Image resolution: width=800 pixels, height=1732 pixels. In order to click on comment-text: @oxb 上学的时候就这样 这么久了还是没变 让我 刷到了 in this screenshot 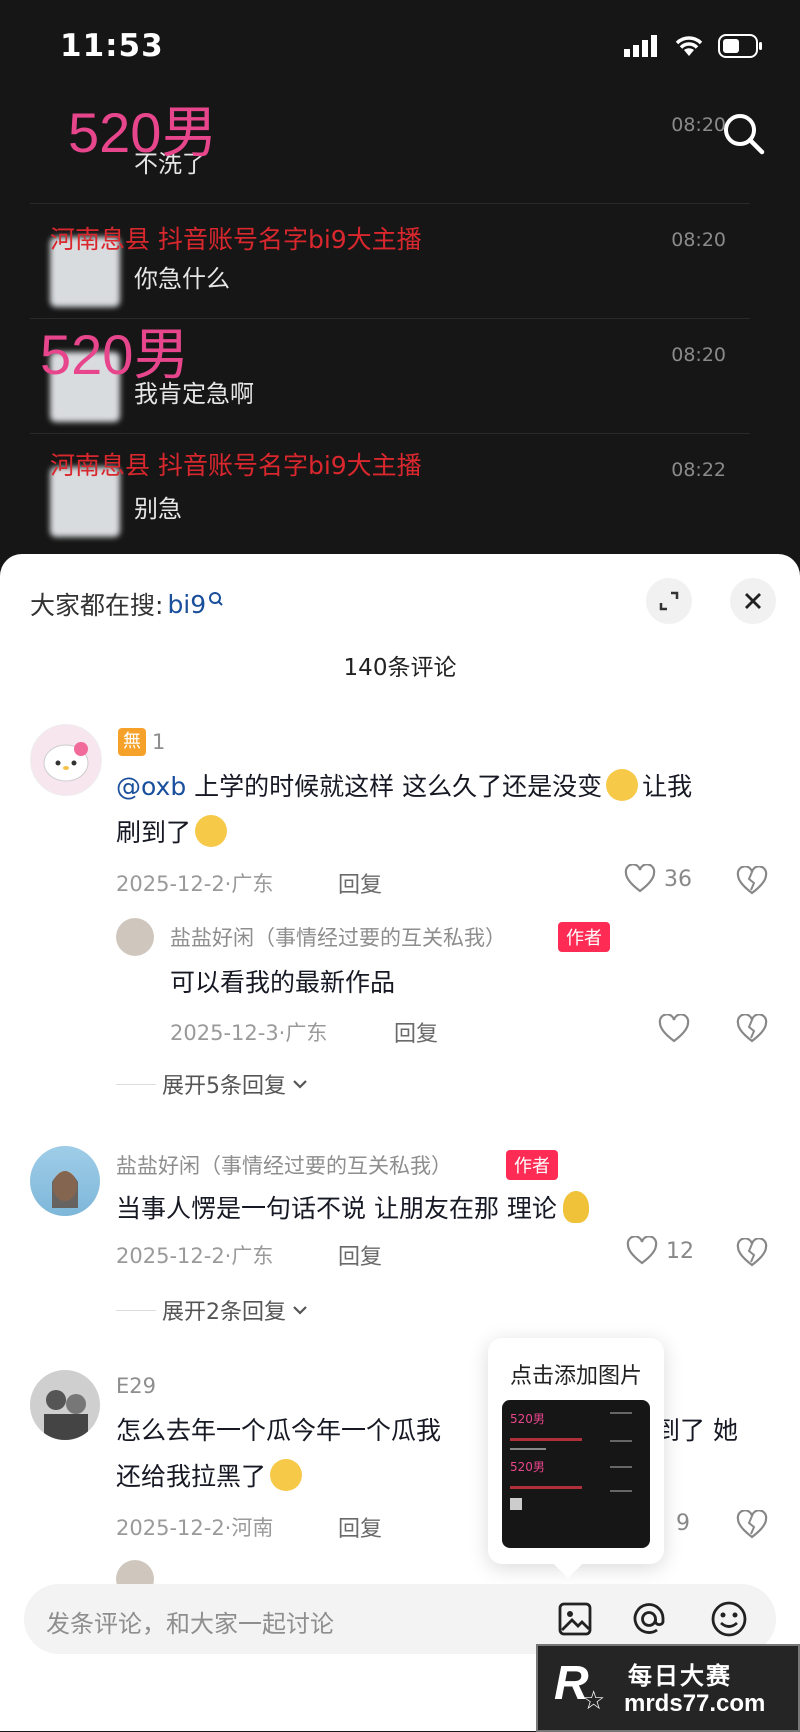, I will do `click(441, 810)`.